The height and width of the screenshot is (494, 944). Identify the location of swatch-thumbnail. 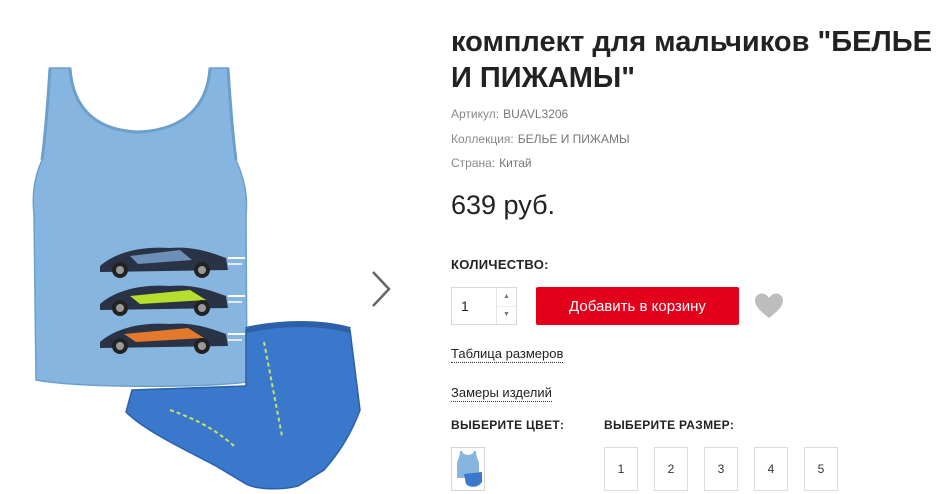
(469, 469).